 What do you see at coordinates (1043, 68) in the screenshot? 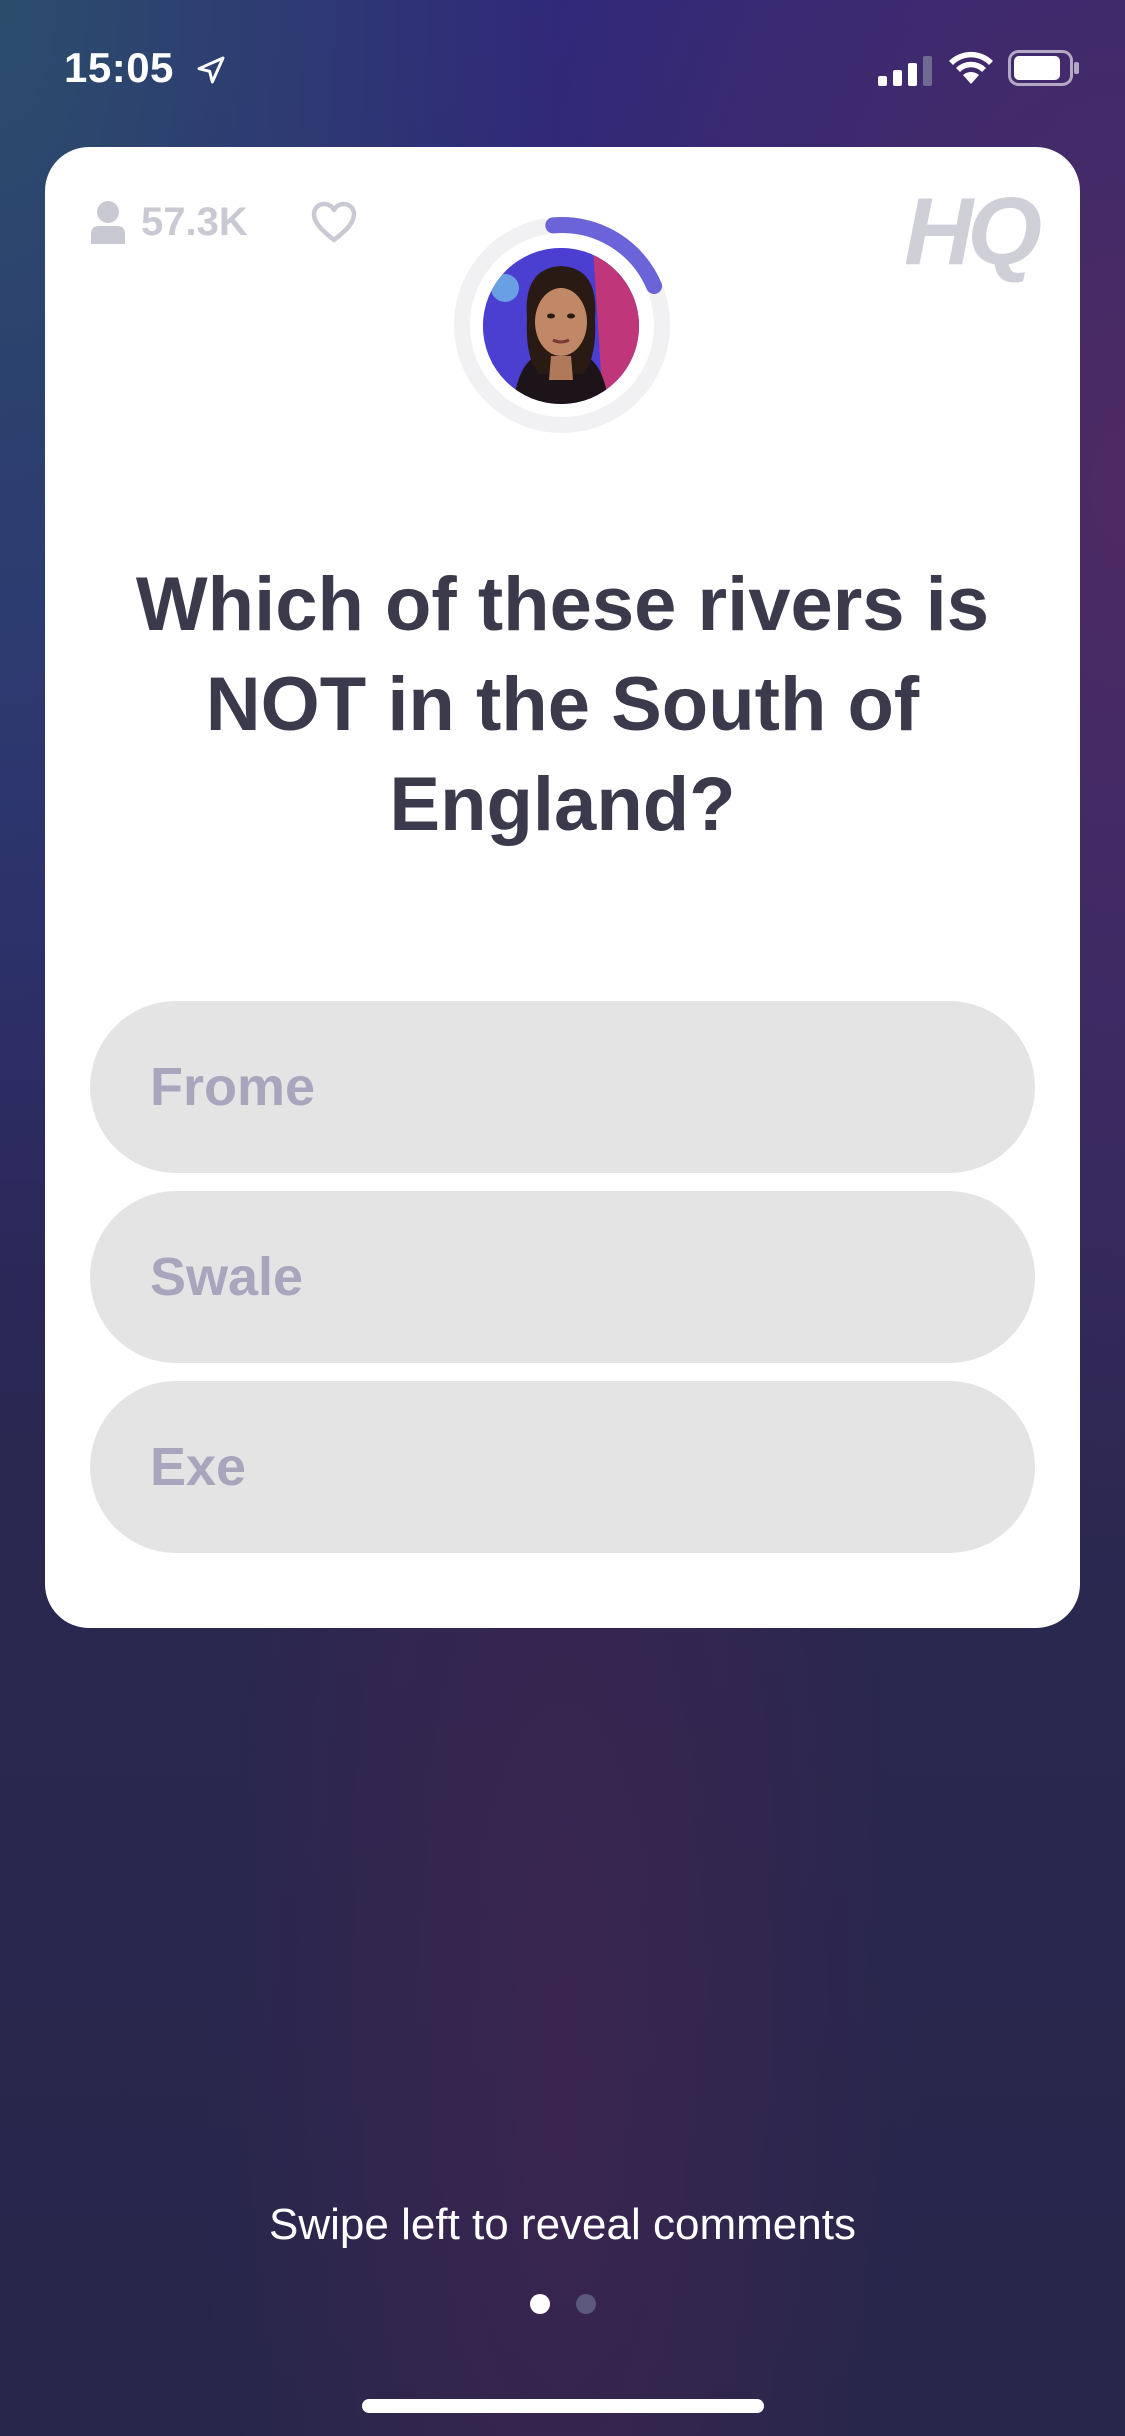
I see `battery-icon` at bounding box center [1043, 68].